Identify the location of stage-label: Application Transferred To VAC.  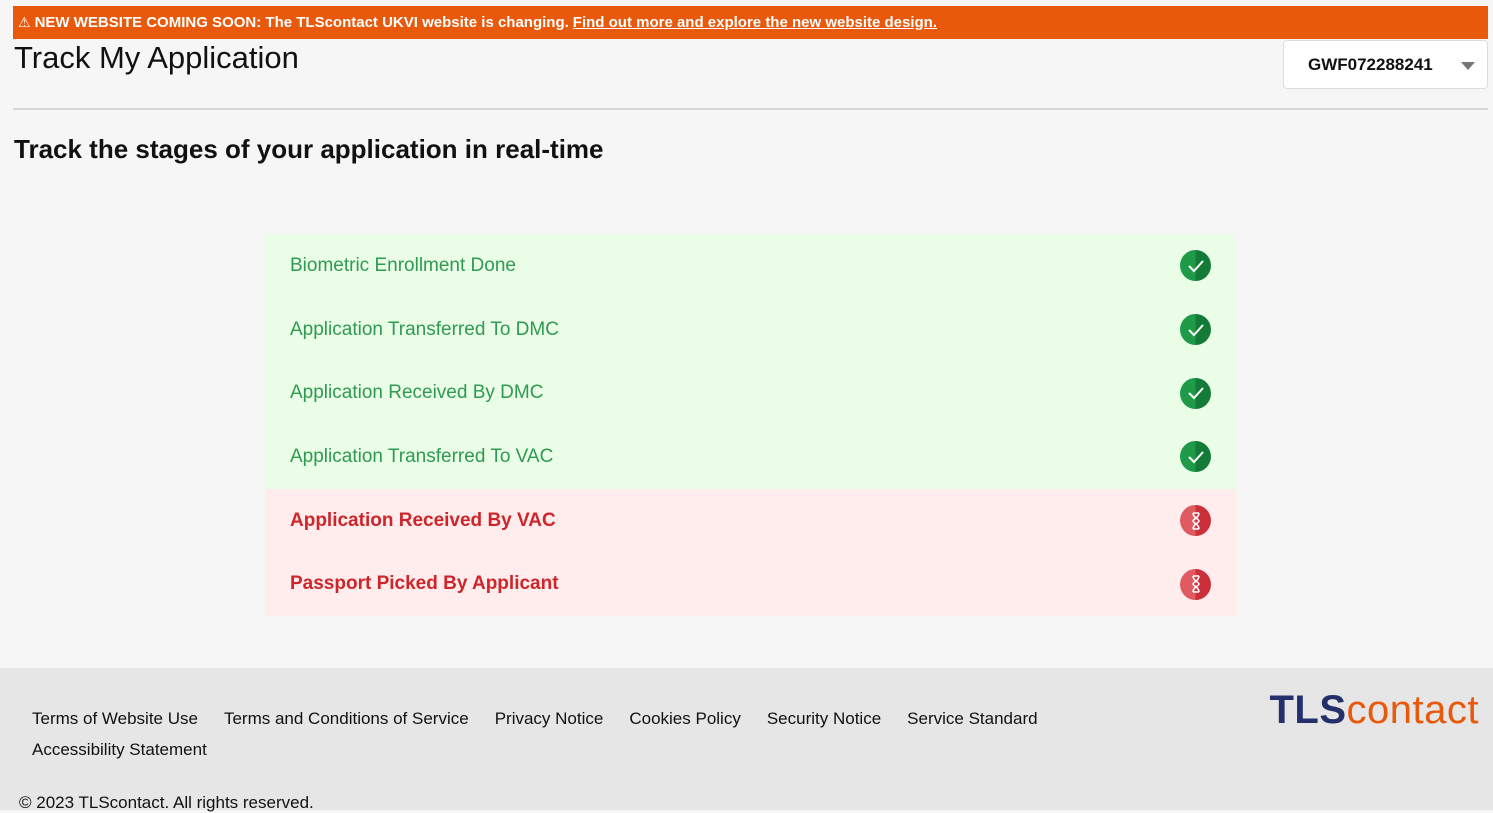
(422, 456).